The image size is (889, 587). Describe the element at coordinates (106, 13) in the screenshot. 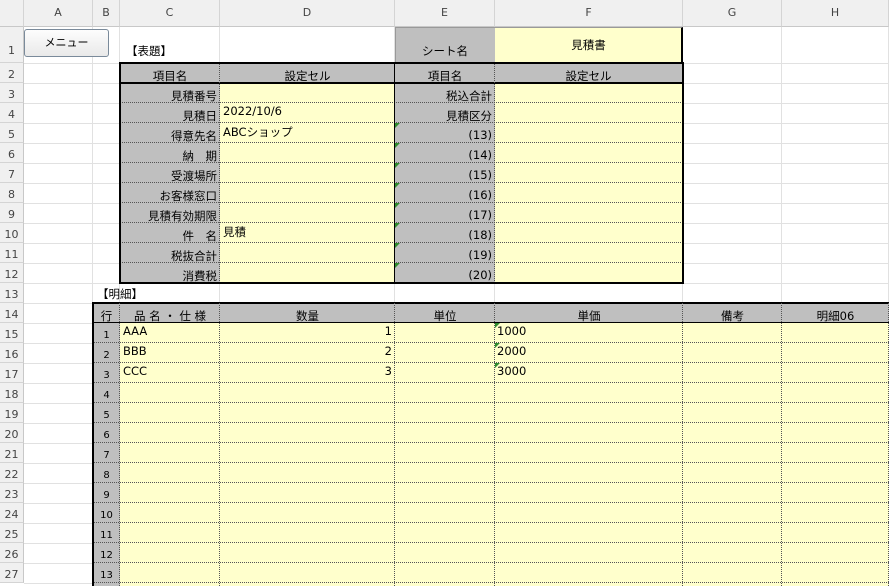

I see `column-header-b: B` at that location.